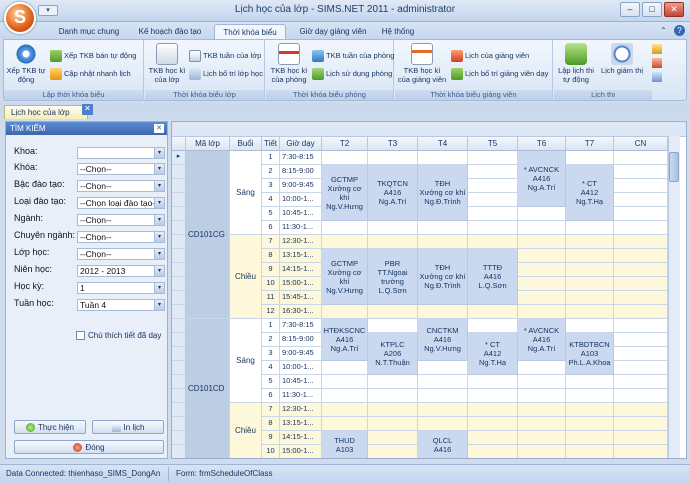 This screenshot has width=690, height=483. What do you see at coordinates (246, 144) in the screenshot?
I see `column-header: Buổi` at bounding box center [246, 144].